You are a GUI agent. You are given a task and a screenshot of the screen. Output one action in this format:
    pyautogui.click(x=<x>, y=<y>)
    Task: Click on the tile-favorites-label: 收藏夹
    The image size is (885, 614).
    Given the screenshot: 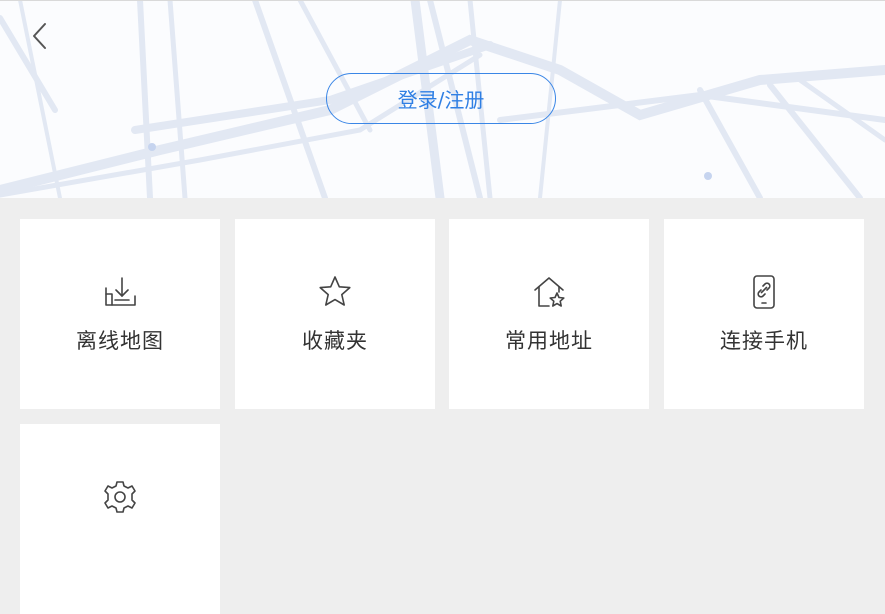 What is the action you would take?
    pyautogui.click(x=335, y=341)
    